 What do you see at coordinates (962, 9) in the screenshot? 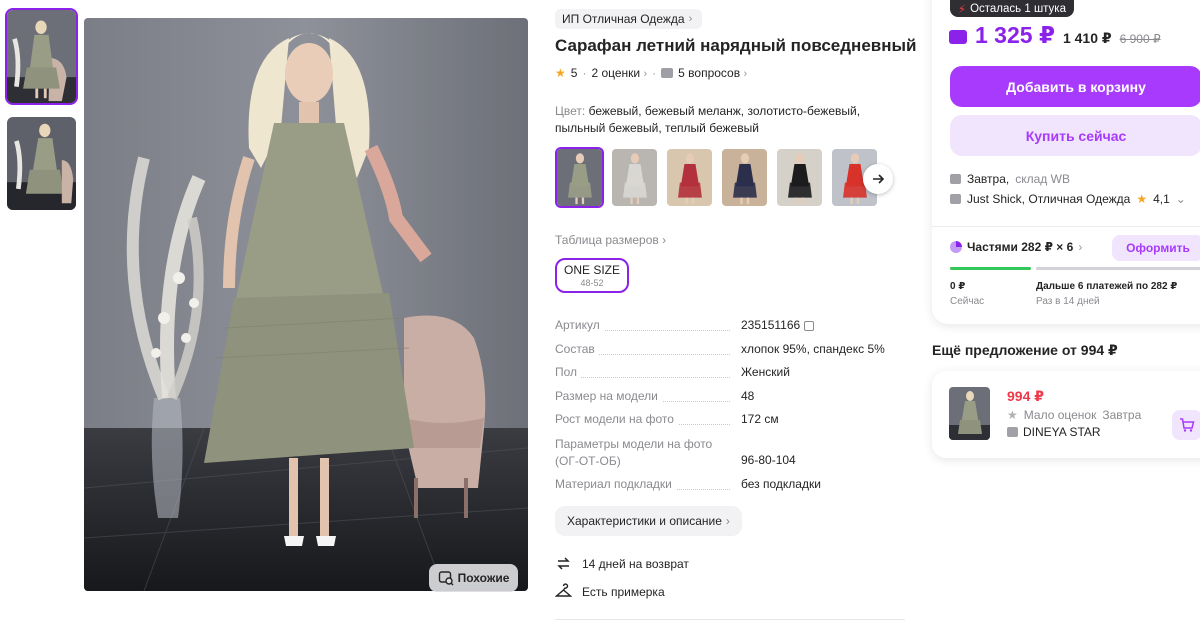
I see `lightning-icon: ⚡` at bounding box center [962, 9].